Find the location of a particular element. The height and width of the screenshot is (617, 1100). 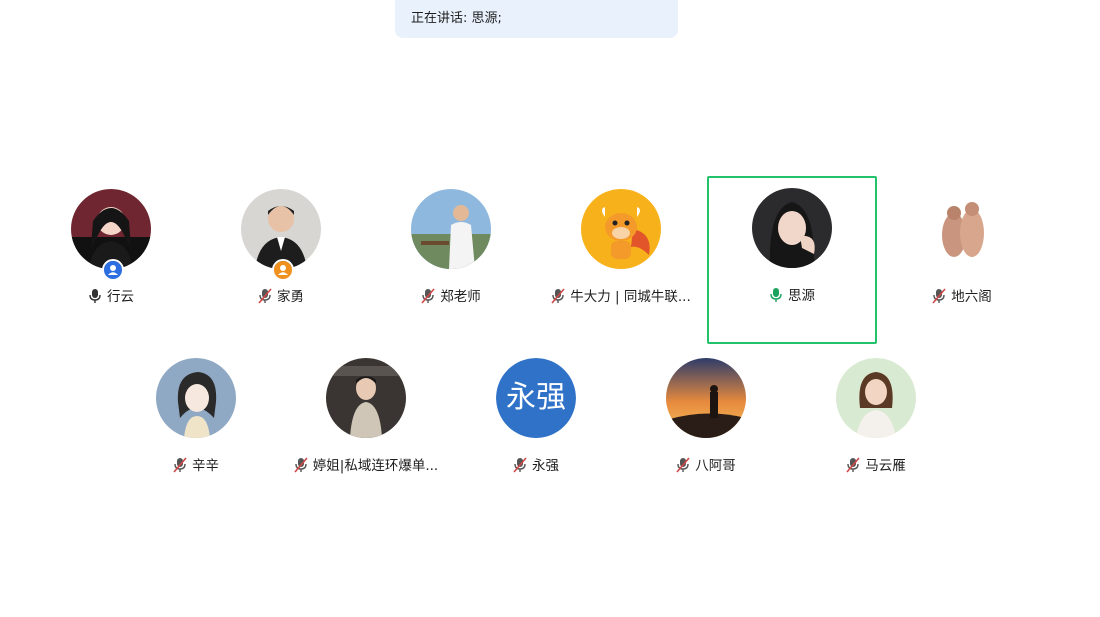

participant-name: 地六阁 is located at coordinates (971, 297).